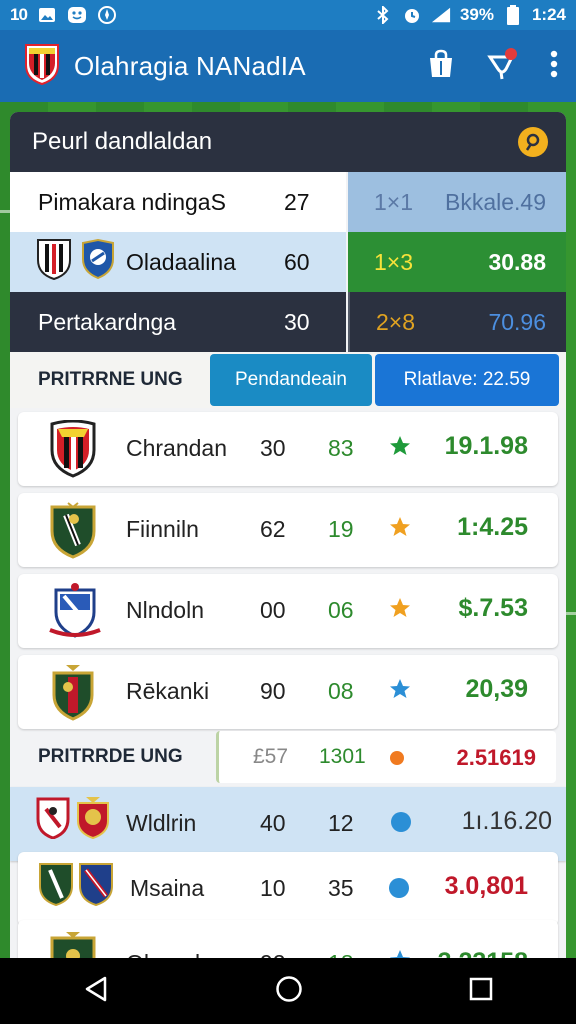 This screenshot has height=1024, width=576. I want to click on bluetooth-icon, so click(383, 15).